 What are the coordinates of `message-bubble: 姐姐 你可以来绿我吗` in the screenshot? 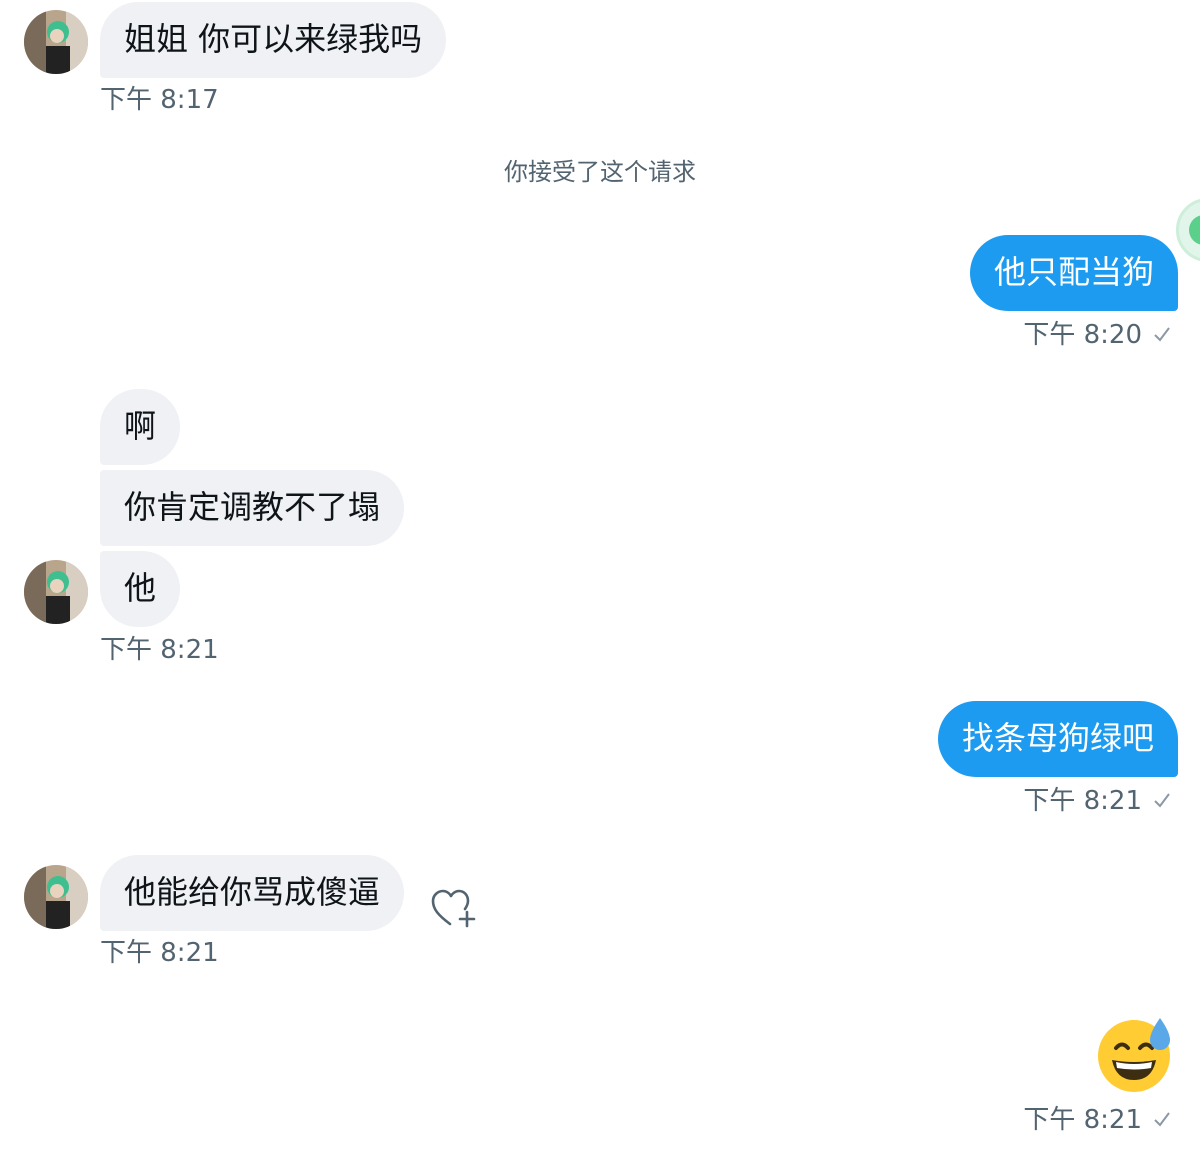 It's located at (273, 40).